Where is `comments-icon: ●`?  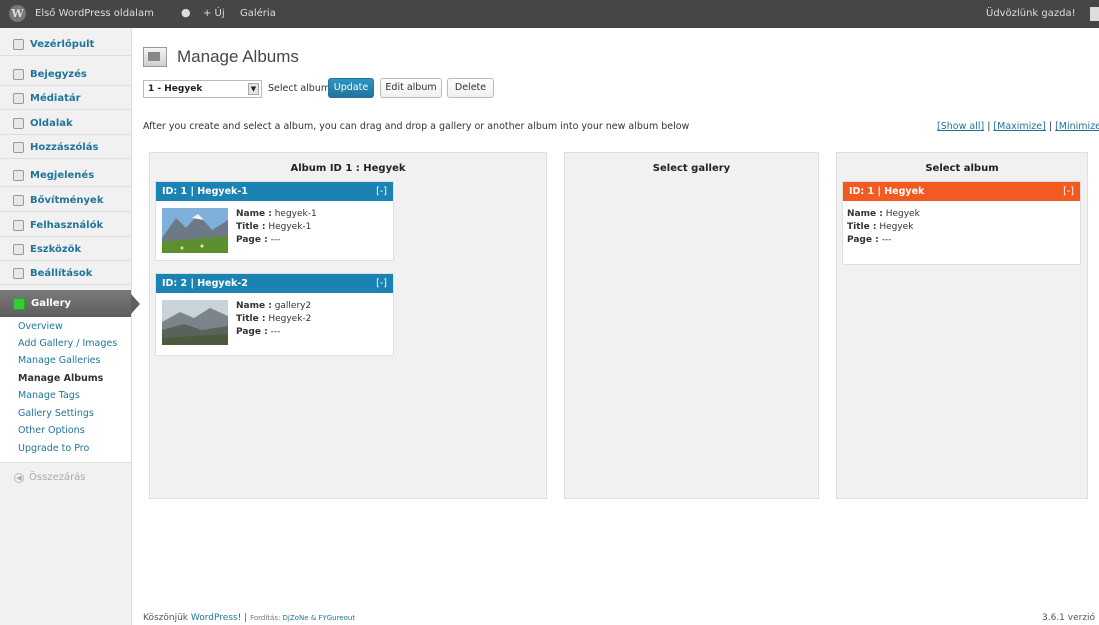 comments-icon: ● is located at coordinates (186, 12).